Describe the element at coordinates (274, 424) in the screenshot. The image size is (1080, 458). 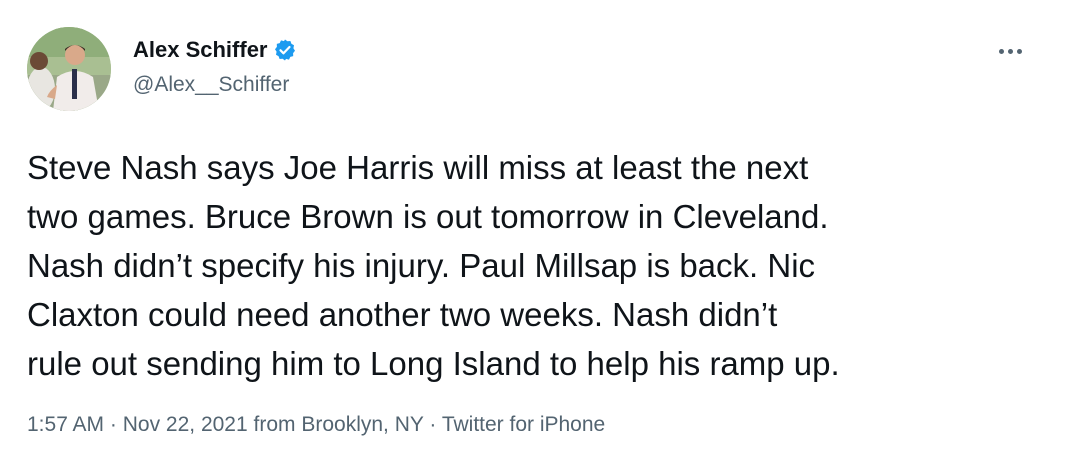
I see `meta-from: from` at that location.